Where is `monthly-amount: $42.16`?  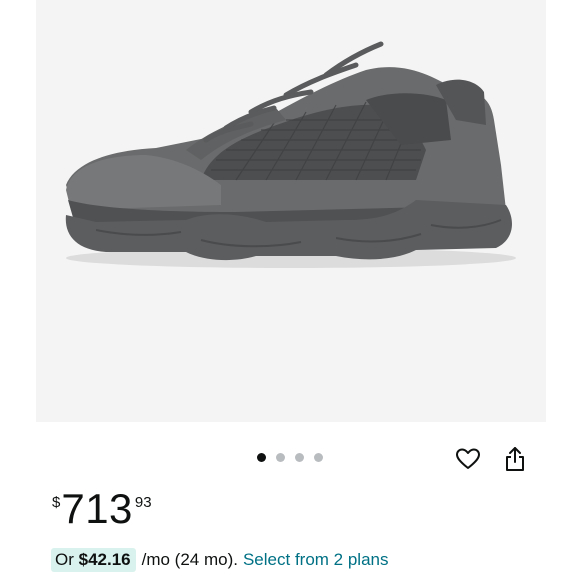 monthly-amount: $42.16 is located at coordinates (104, 559).